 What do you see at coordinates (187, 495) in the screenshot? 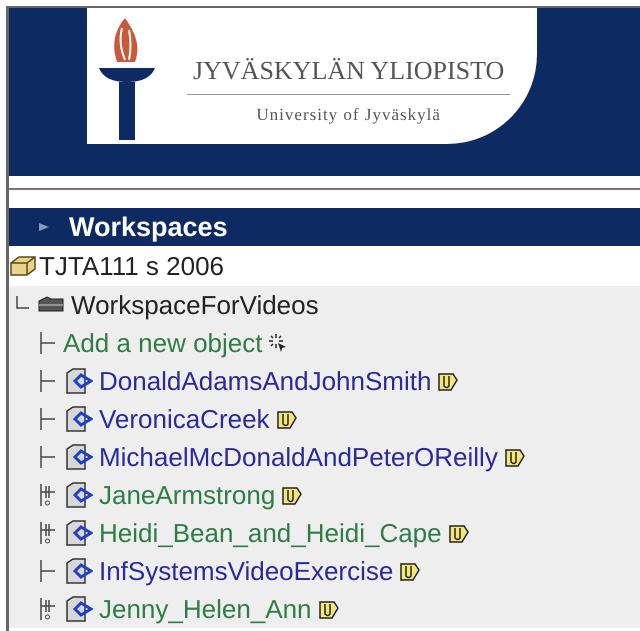
I see `tree-node: JaneArmstrong` at bounding box center [187, 495].